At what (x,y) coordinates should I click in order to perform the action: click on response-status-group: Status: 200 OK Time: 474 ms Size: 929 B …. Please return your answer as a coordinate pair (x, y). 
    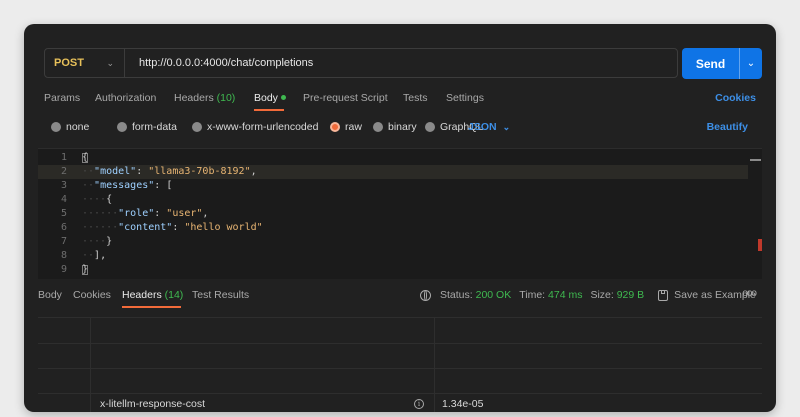
    Looking at the image, I should click on (588, 295).